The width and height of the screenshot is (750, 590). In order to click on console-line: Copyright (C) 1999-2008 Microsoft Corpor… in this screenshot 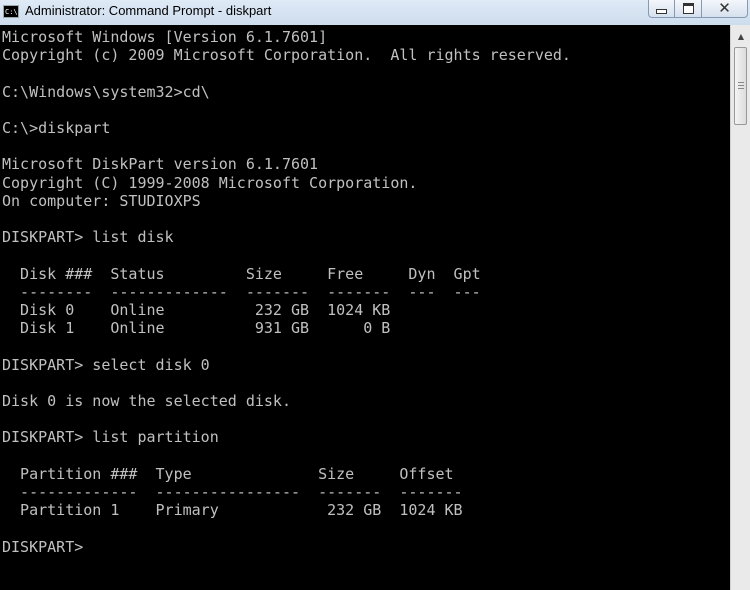, I will do `click(210, 182)`.